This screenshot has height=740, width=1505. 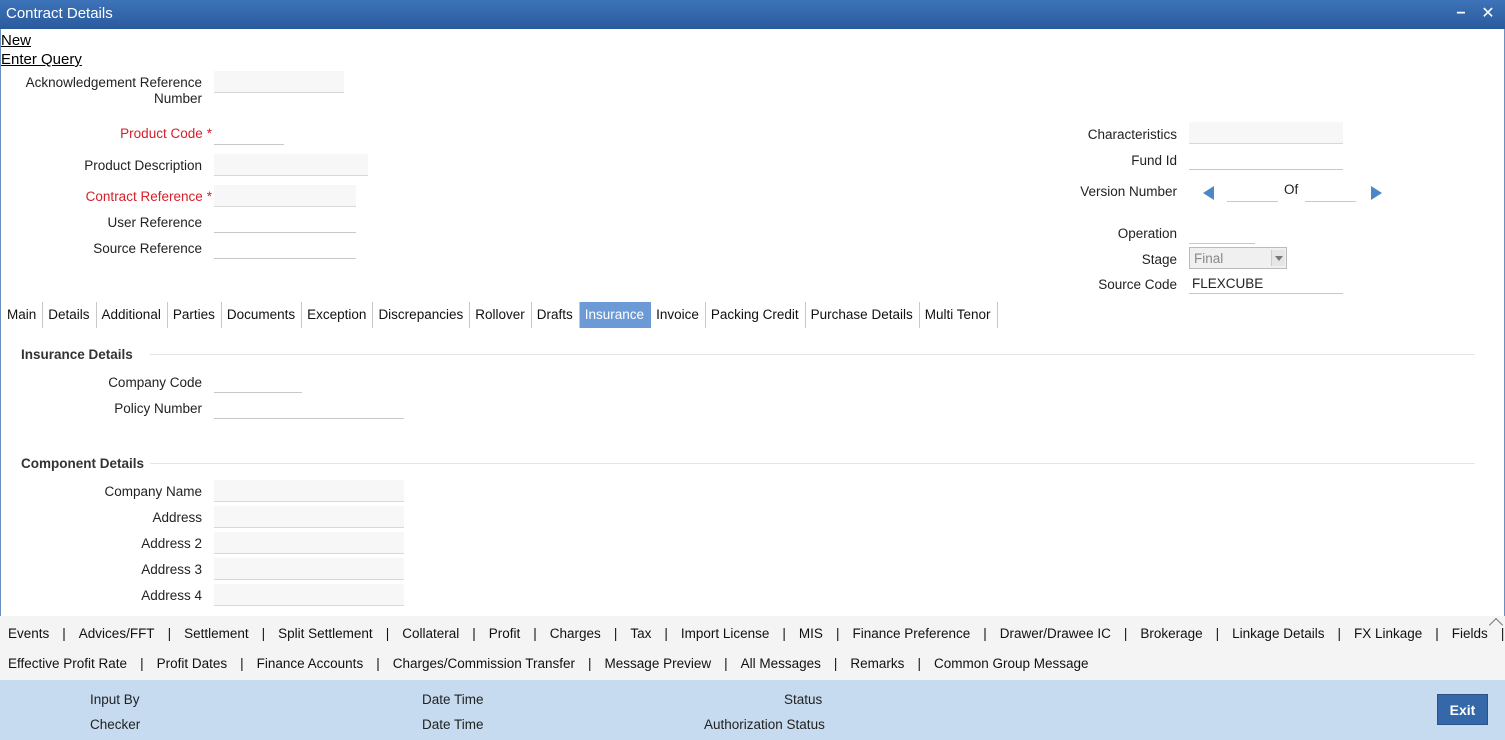 I want to click on link-advices-fft: Advices/FFT, so click(x=117, y=633).